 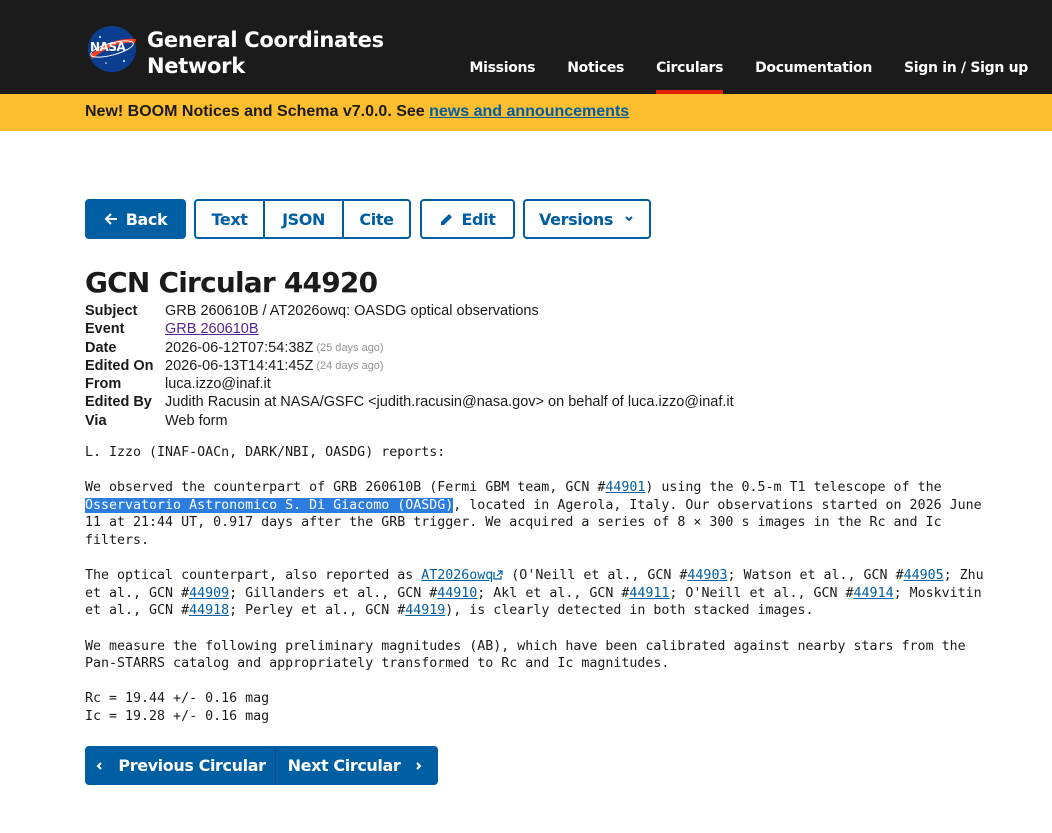 I want to click on back-button: Back, so click(x=135, y=219).